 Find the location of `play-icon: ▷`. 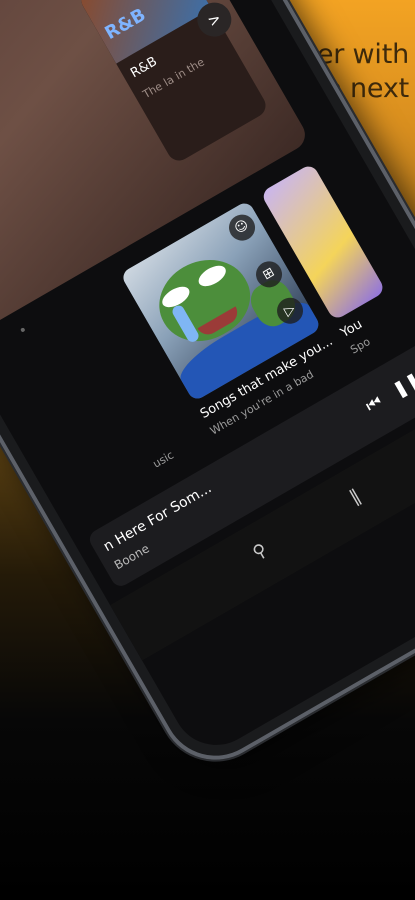

play-icon: ▷ is located at coordinates (289, 310).